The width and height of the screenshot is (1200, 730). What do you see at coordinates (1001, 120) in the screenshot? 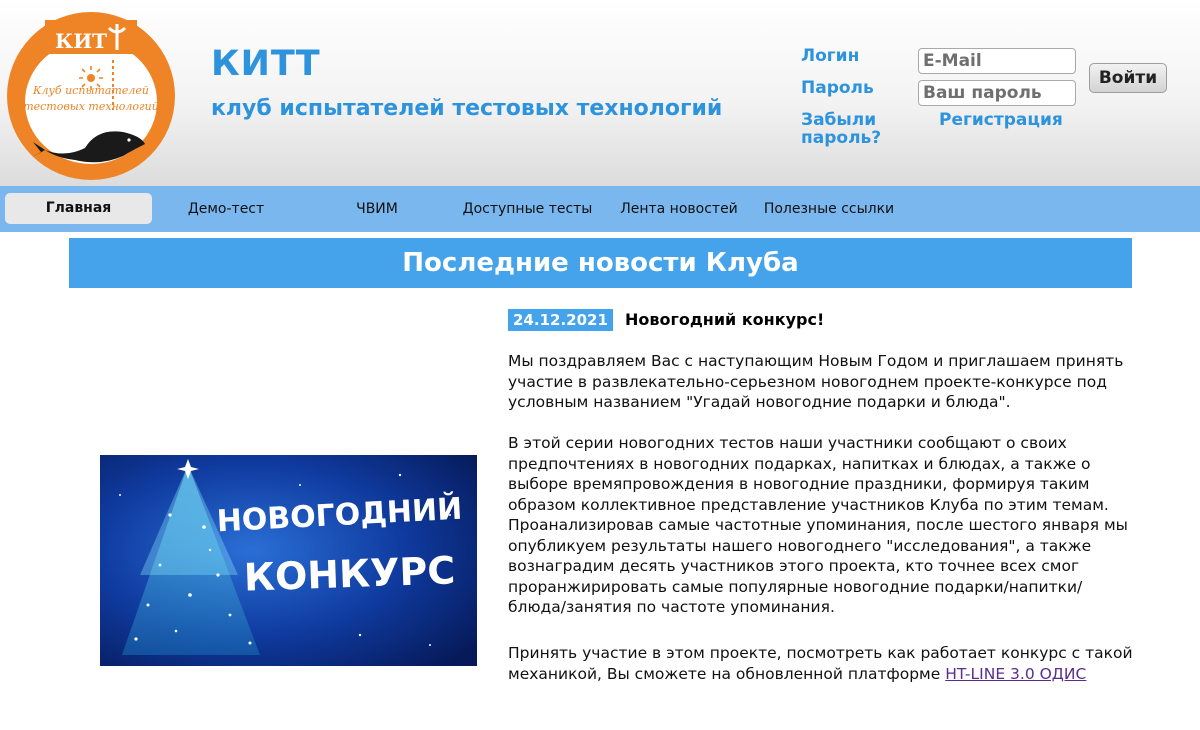
I see `register-link: Регистрация` at bounding box center [1001, 120].